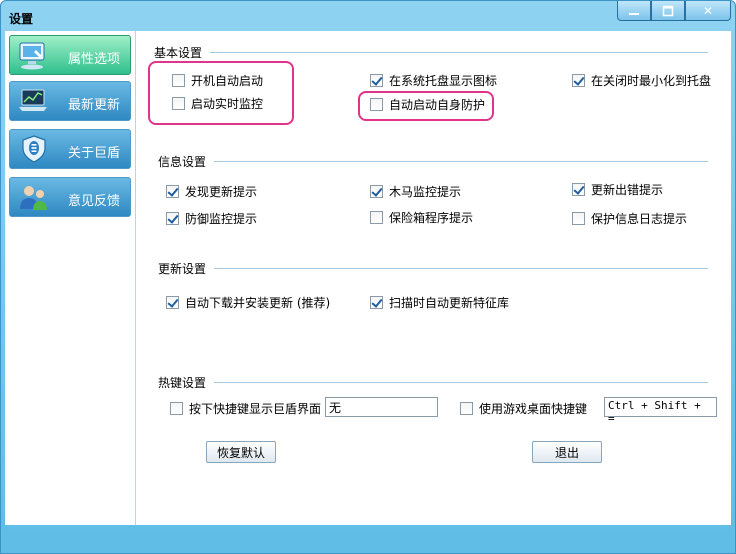  What do you see at coordinates (32, 56) in the screenshot?
I see `monitor-hand-icon` at bounding box center [32, 56].